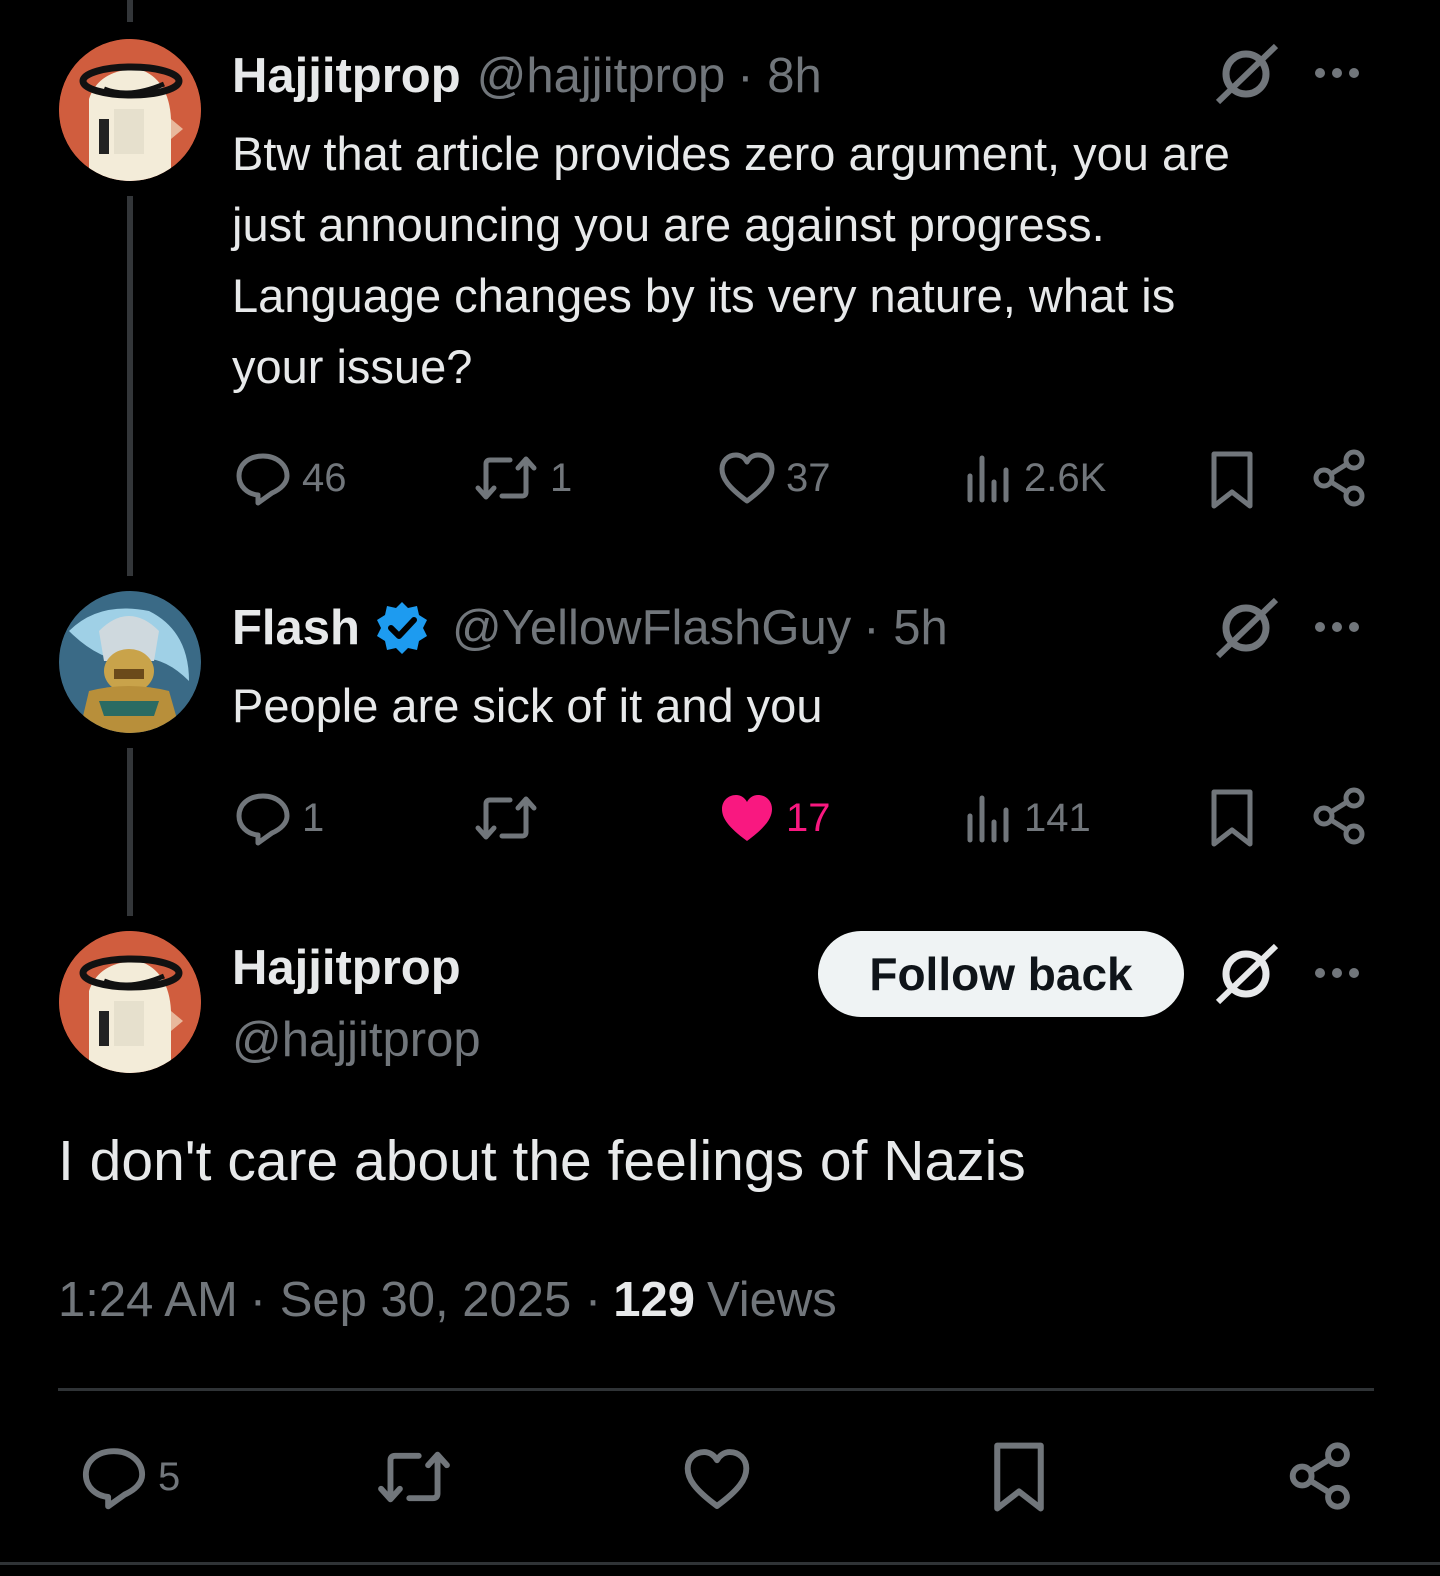 This screenshot has width=1440, height=1576. I want to click on like-count: 17, so click(808, 817).